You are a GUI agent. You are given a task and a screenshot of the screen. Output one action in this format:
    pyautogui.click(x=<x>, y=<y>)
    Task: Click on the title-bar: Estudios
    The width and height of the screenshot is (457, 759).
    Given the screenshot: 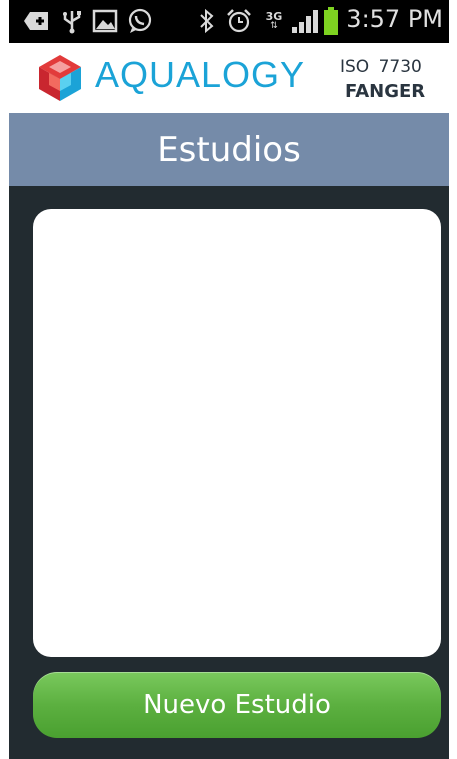 What is the action you would take?
    pyautogui.click(x=229, y=149)
    